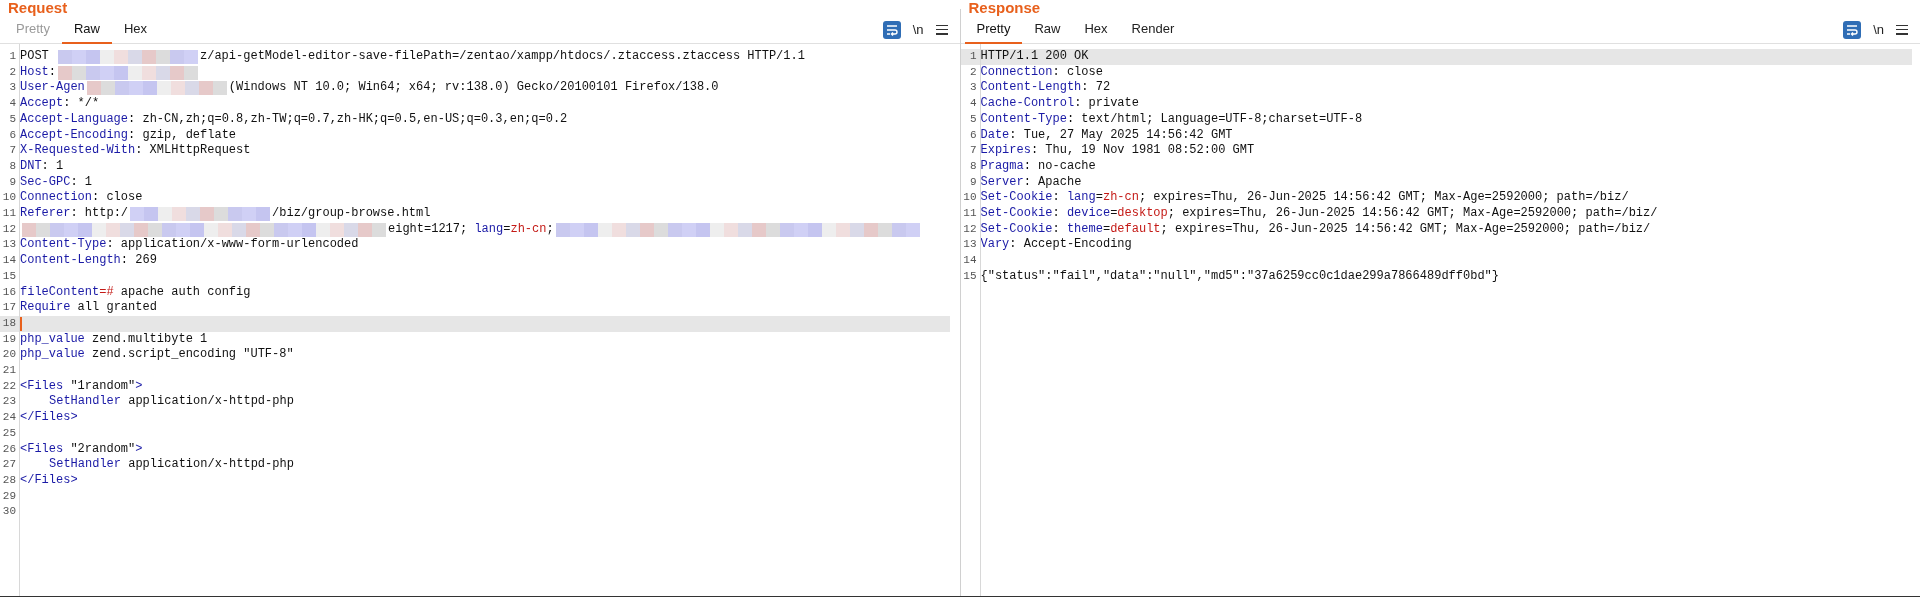  What do you see at coordinates (502, 57) in the screenshot?
I see `code-text: z/api-getModel-editor-save-filePath=/zentao/xampp/htdocs/.ztaccess.ztaccess HTTP/1.1` at bounding box center [502, 57].